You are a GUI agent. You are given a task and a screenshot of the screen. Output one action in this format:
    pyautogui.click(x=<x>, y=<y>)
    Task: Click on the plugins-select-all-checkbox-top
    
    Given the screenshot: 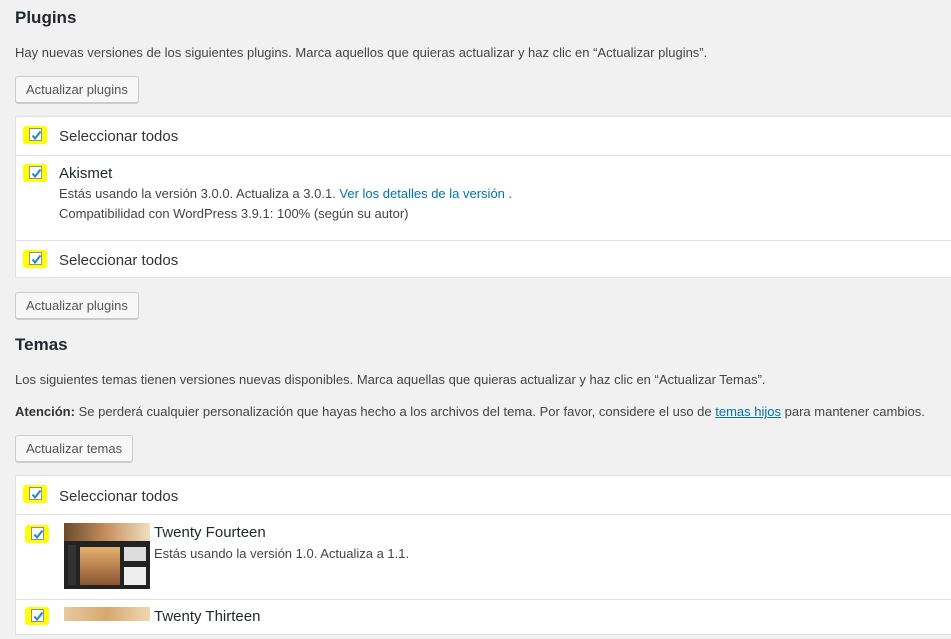 What is the action you would take?
    pyautogui.click(x=35, y=134)
    